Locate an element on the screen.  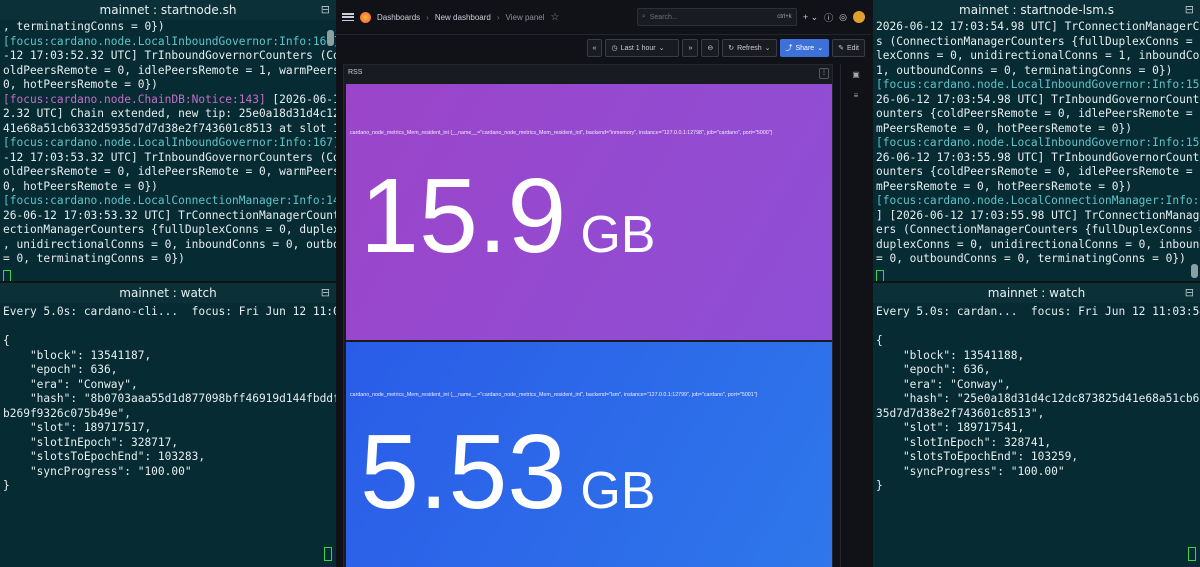
log-line: mPeersRemote = 0, hotPeersRemote = 0}) is located at coordinates (1036, 187).